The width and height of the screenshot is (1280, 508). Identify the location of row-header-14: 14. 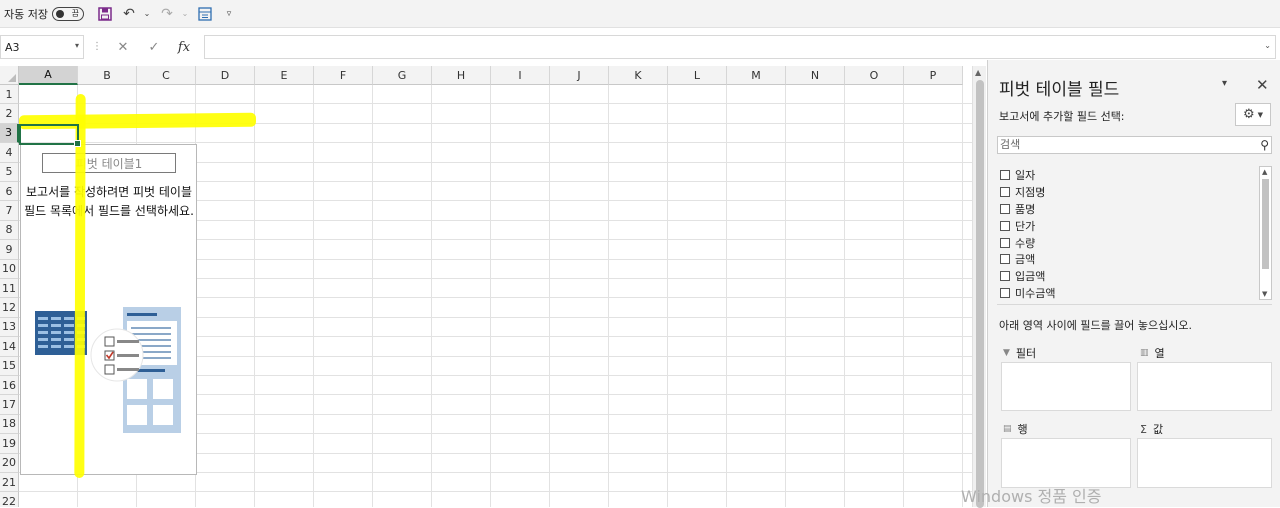
(9, 347).